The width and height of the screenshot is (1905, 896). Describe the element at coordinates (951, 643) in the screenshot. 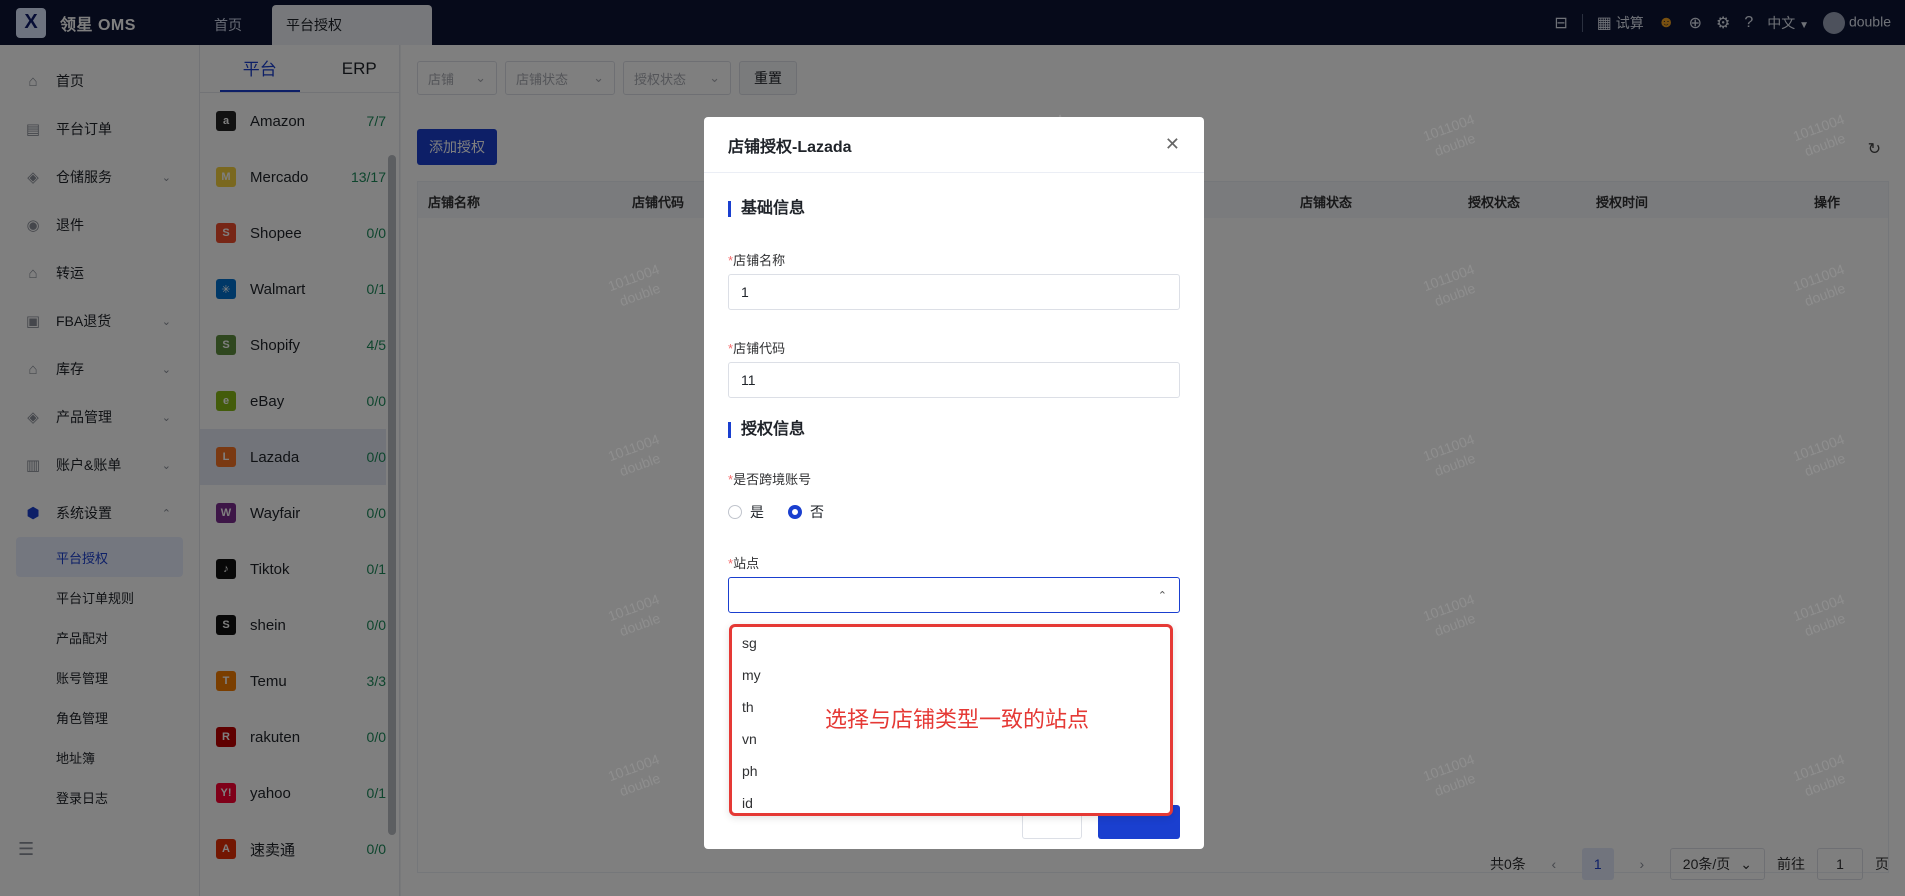

I see `site-option-sg: sg` at that location.